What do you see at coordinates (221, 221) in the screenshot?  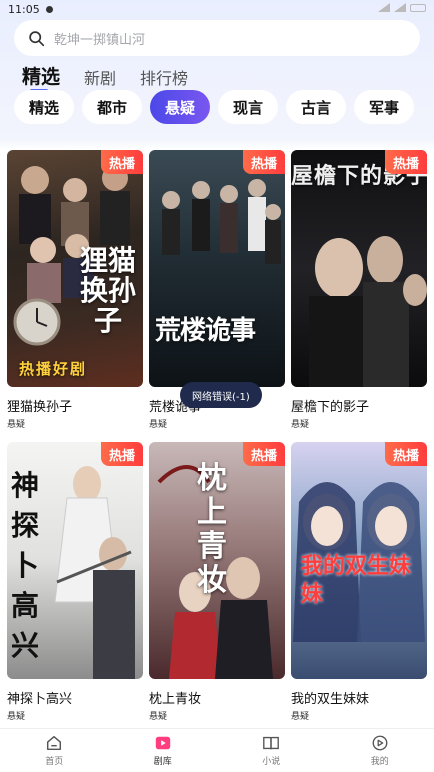 I see `cover-art` at bounding box center [221, 221].